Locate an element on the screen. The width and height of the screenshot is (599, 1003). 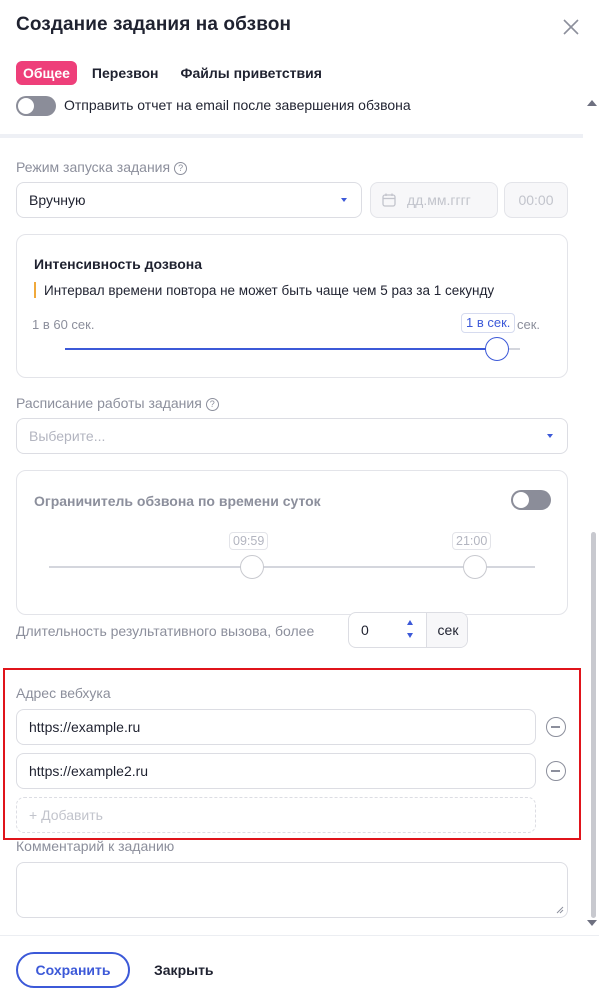
webhook-url-value: https://example2.ru is located at coordinates (89, 771).